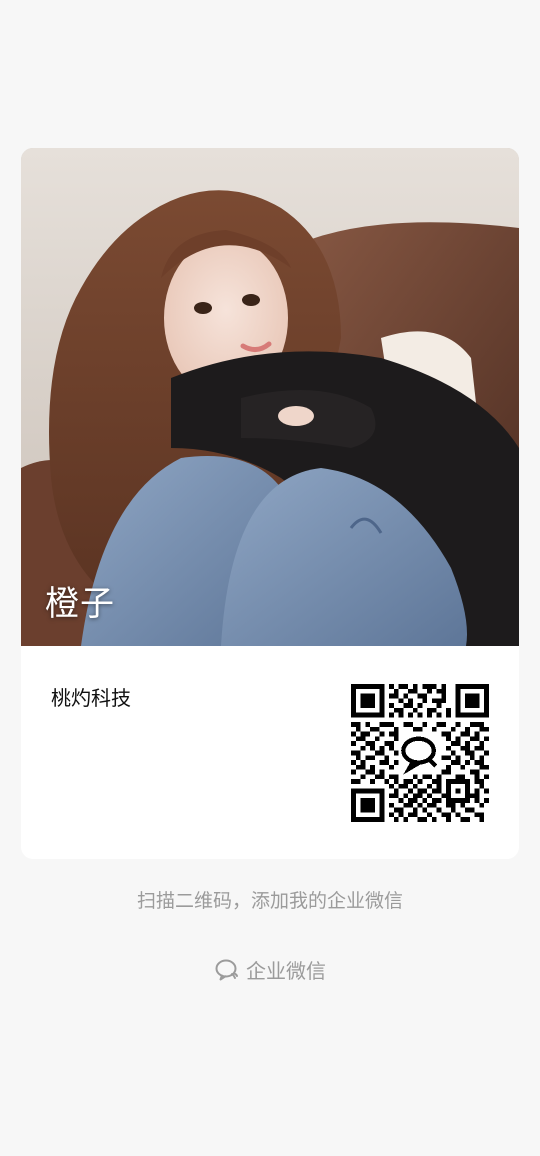 The image size is (540, 1156). Describe the element at coordinates (286, 971) in the screenshot. I see `wecom-brand-label: 企业微信` at that location.